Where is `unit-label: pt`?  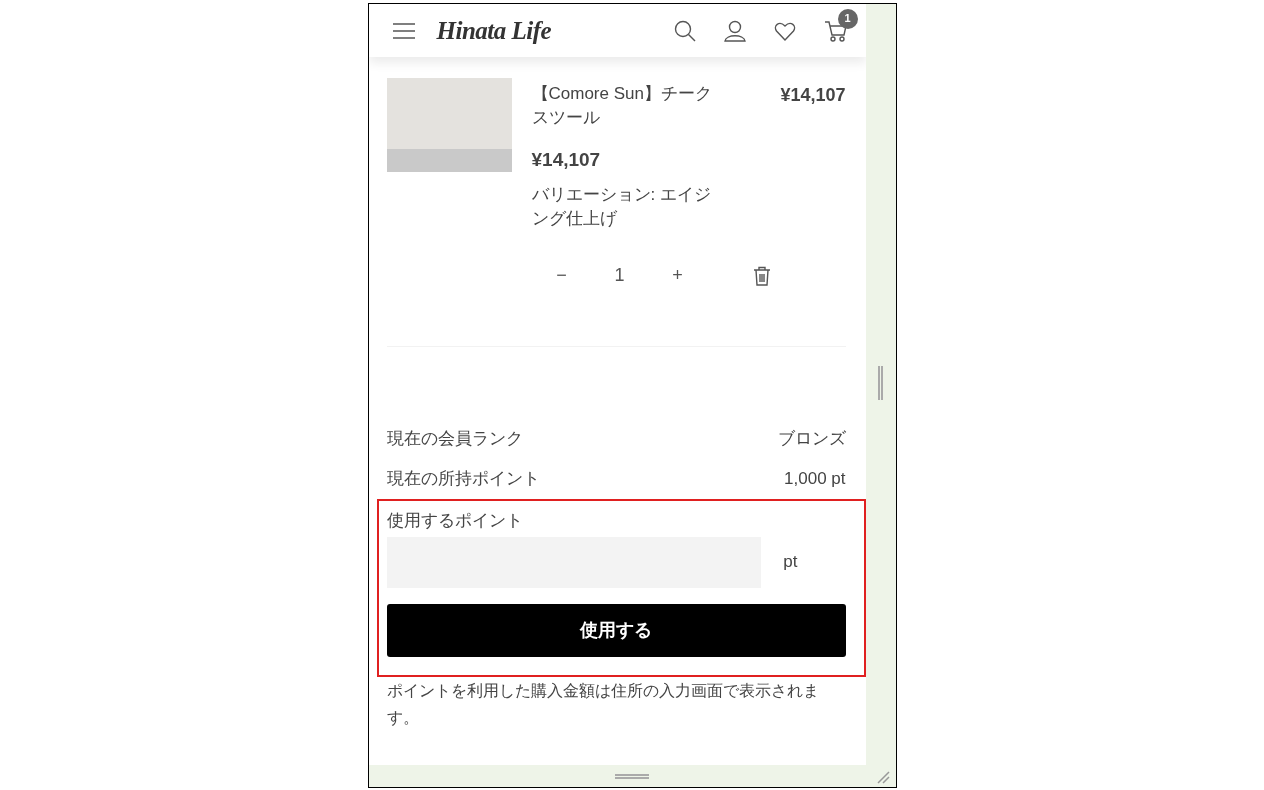
unit-label: pt is located at coordinates (790, 562).